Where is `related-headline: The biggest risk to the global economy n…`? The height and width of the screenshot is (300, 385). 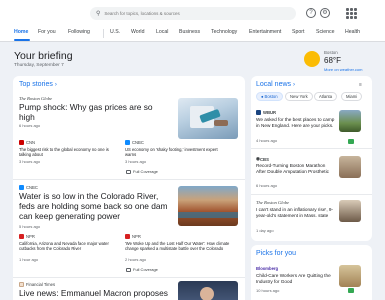
related-headline: The biggest risk to the global economy n… is located at coordinates (69, 152).